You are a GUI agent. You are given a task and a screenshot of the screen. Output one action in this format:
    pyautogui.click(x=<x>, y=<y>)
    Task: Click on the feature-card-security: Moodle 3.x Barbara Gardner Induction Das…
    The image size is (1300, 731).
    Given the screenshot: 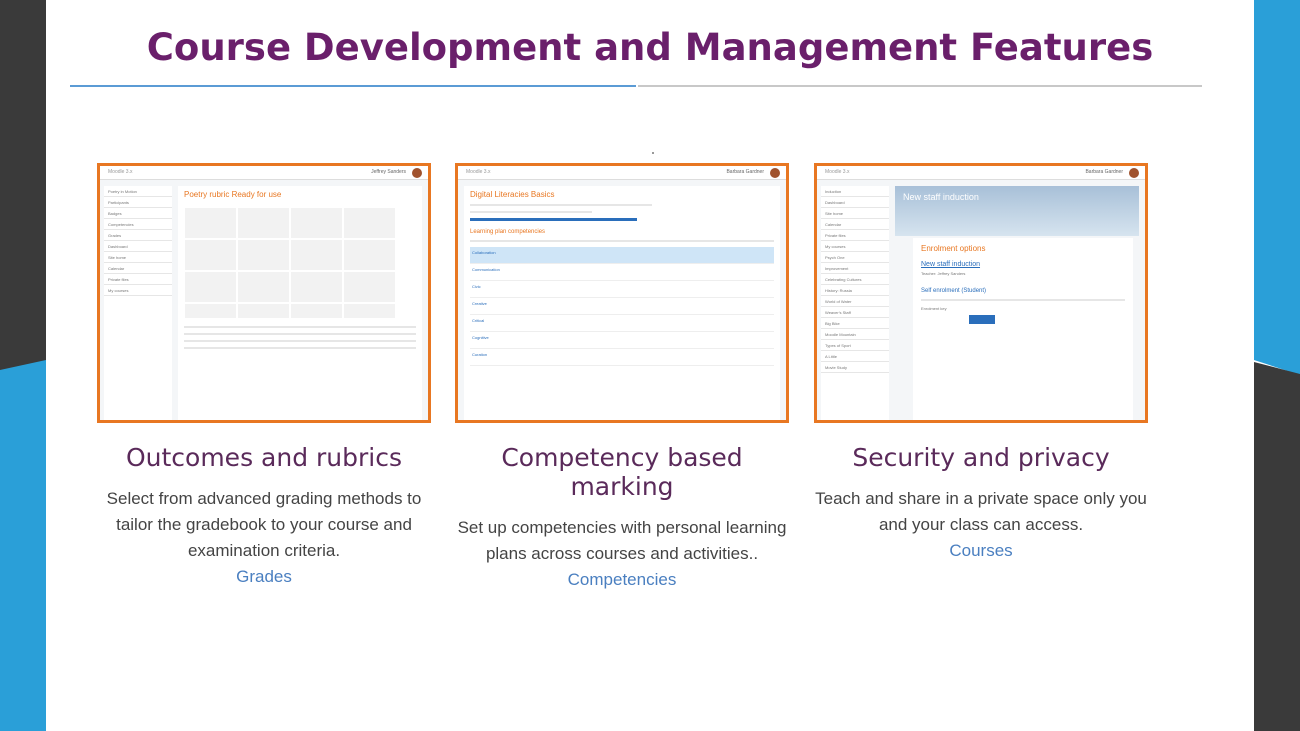 What is the action you would take?
    pyautogui.click(x=981, y=363)
    